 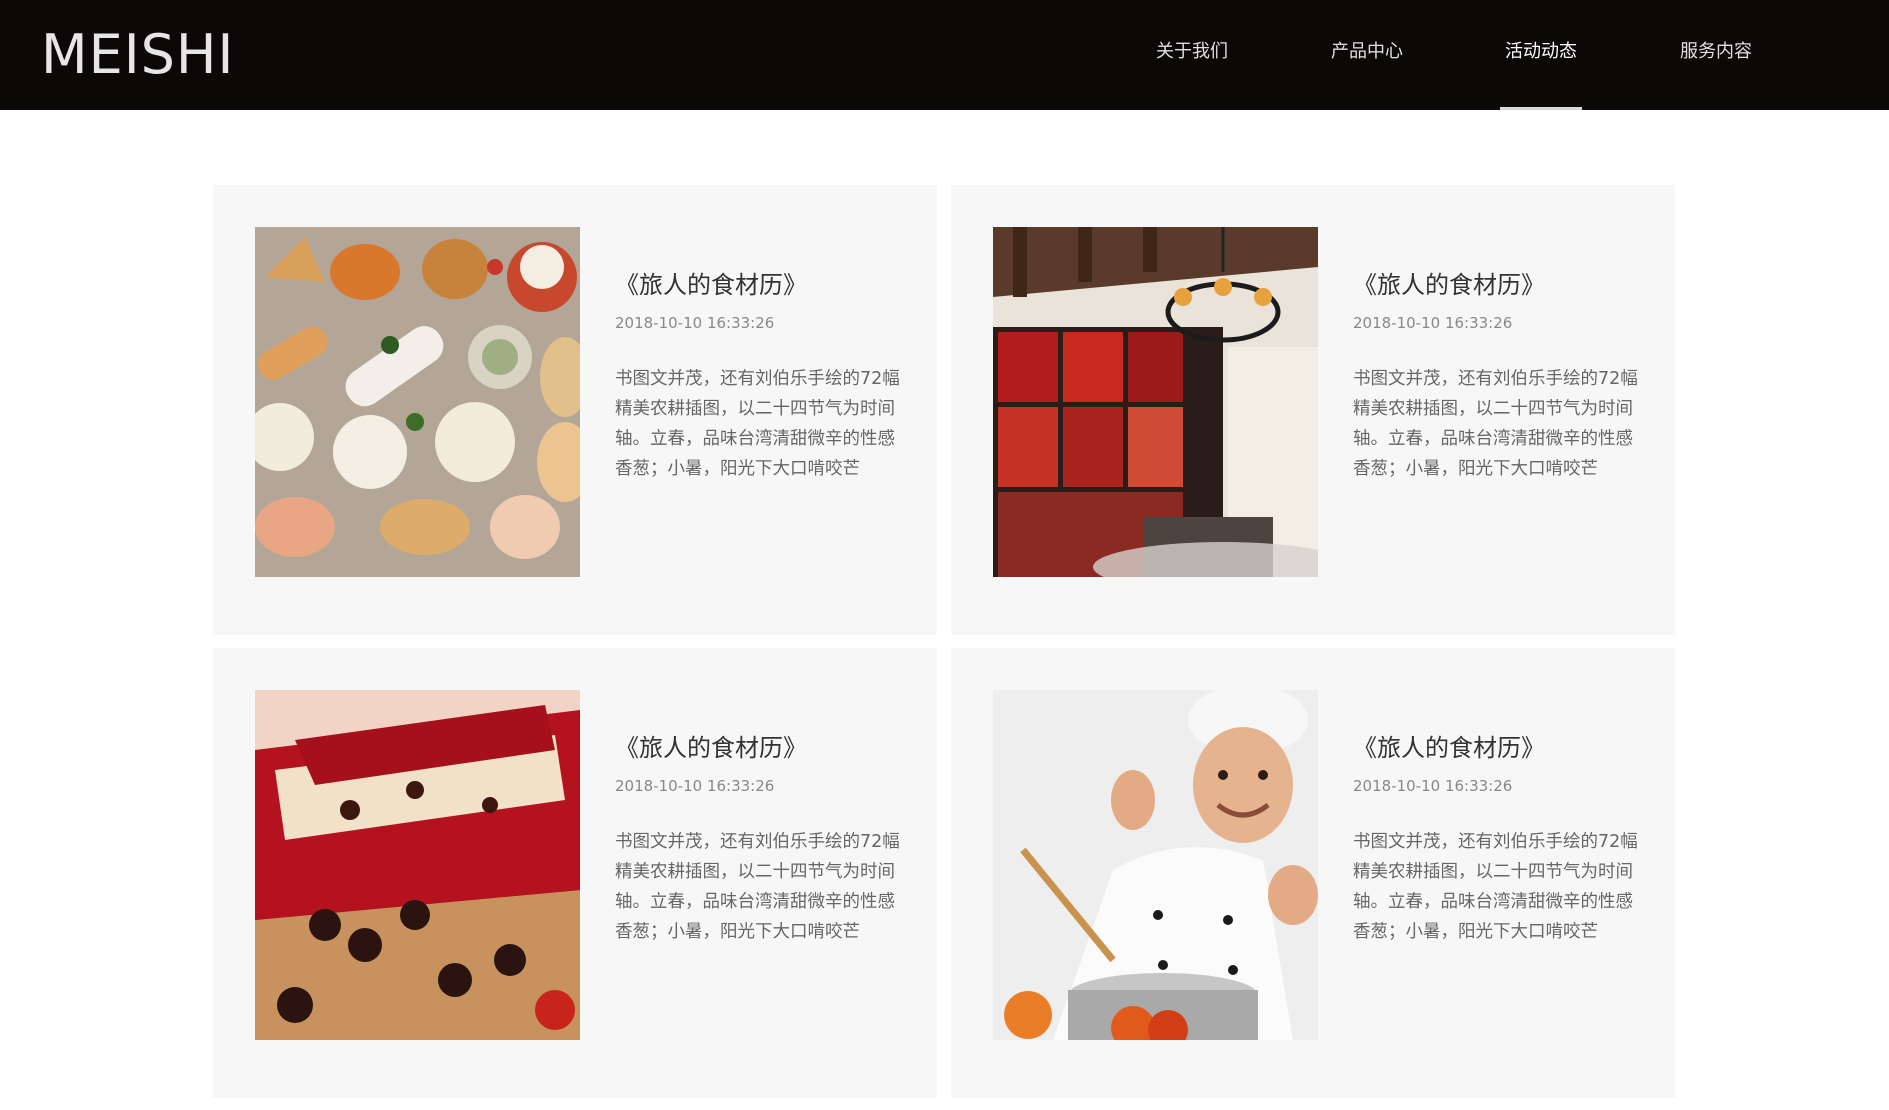 What do you see at coordinates (137, 55) in the screenshot?
I see `site-logo: MEISHI` at bounding box center [137, 55].